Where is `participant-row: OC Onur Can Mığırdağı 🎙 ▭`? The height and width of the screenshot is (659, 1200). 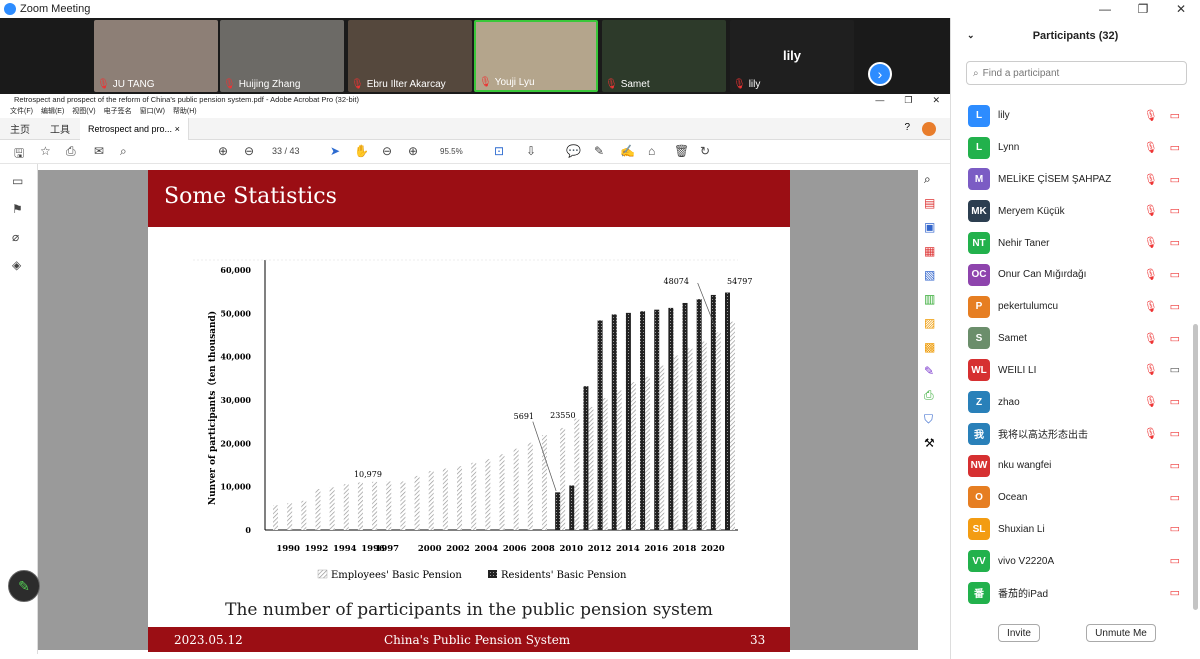 participant-row: OC Onur Can Mığırdağı 🎙 ▭ is located at coordinates (1073, 275).